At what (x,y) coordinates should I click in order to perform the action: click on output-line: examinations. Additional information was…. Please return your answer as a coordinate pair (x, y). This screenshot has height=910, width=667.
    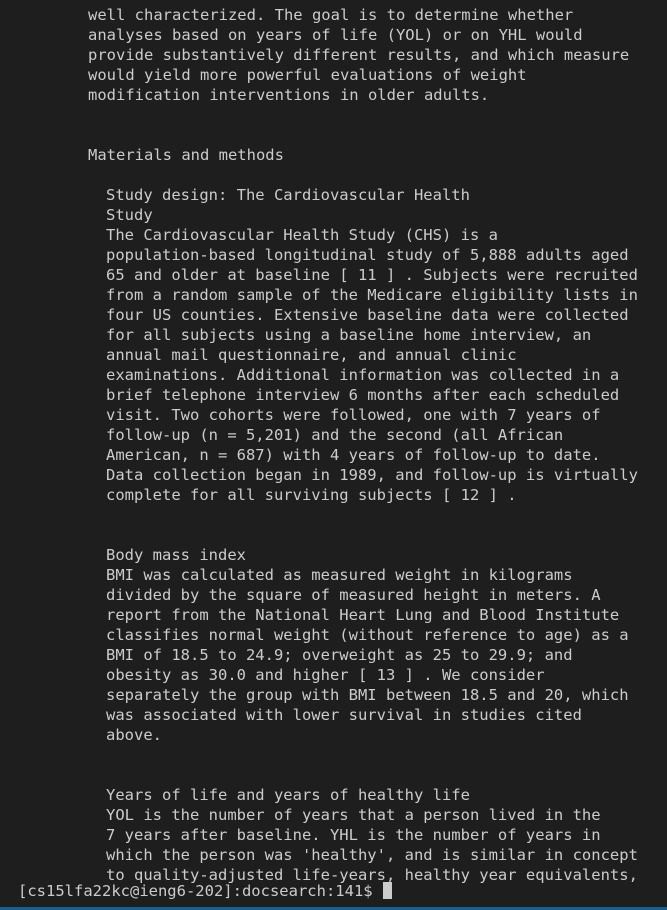
    Looking at the image, I should click on (363, 375).